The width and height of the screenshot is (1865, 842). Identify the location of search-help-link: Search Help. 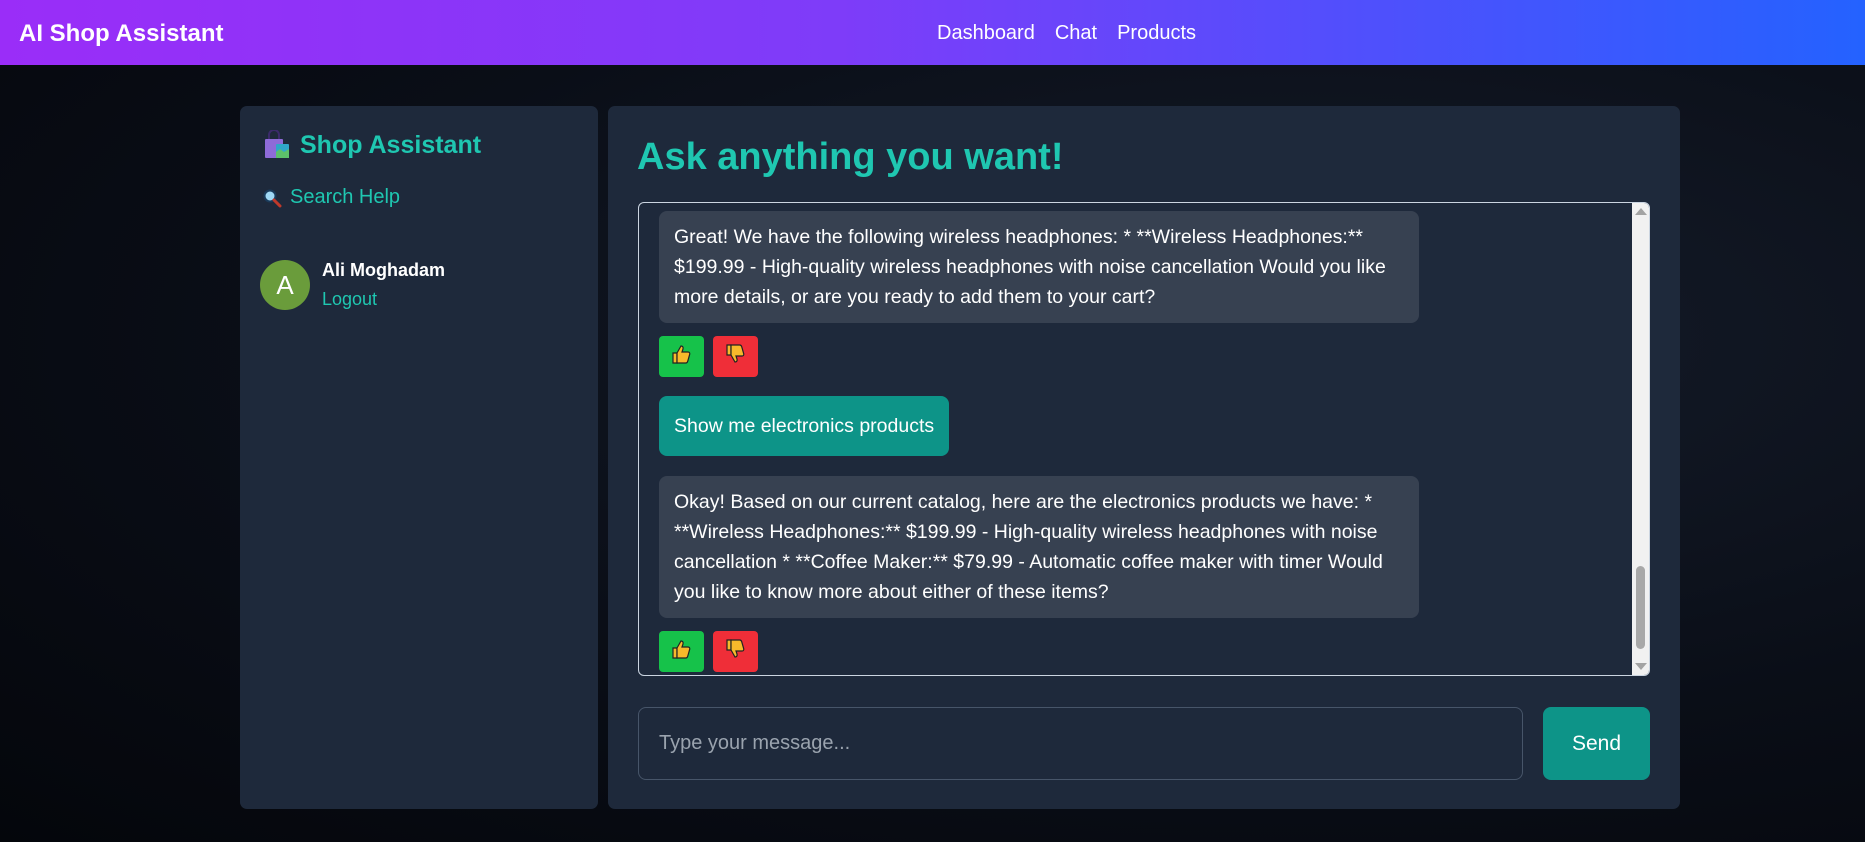
(331, 197).